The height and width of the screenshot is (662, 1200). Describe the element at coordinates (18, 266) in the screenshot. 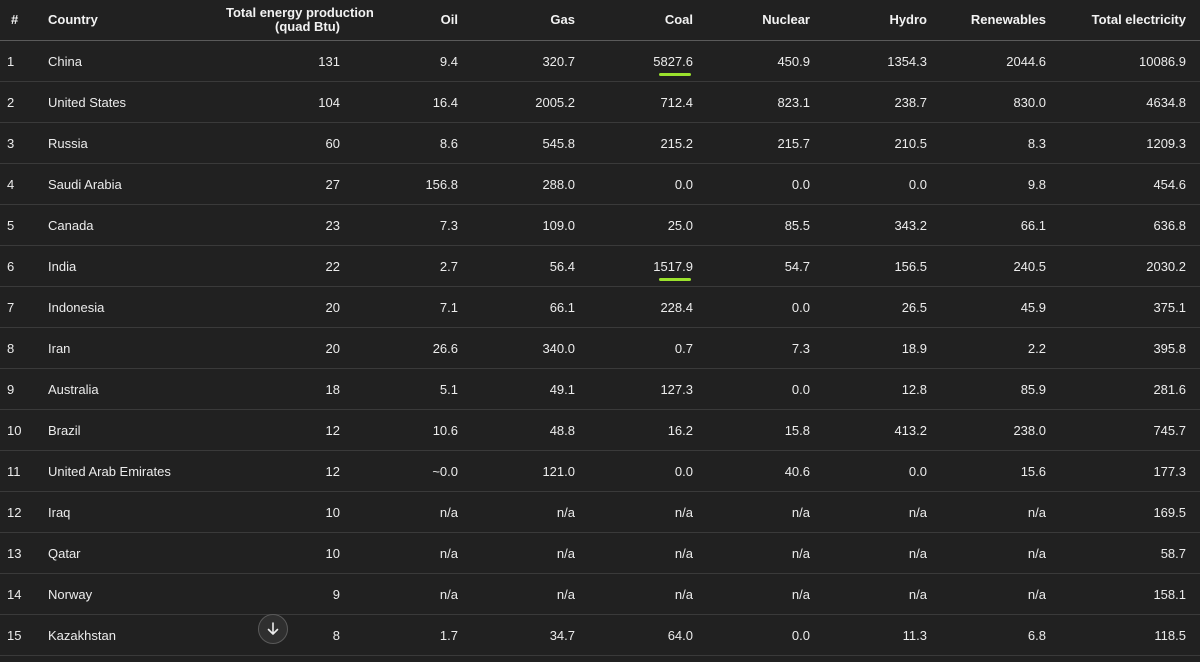

I see `cell-rank: 6` at that location.